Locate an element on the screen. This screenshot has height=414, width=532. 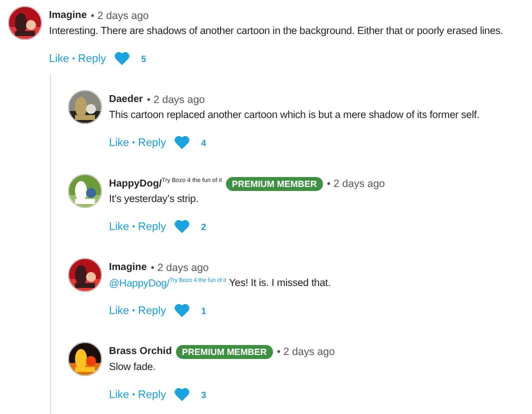
comment-text: Yes! It is. I missed that. is located at coordinates (280, 284).